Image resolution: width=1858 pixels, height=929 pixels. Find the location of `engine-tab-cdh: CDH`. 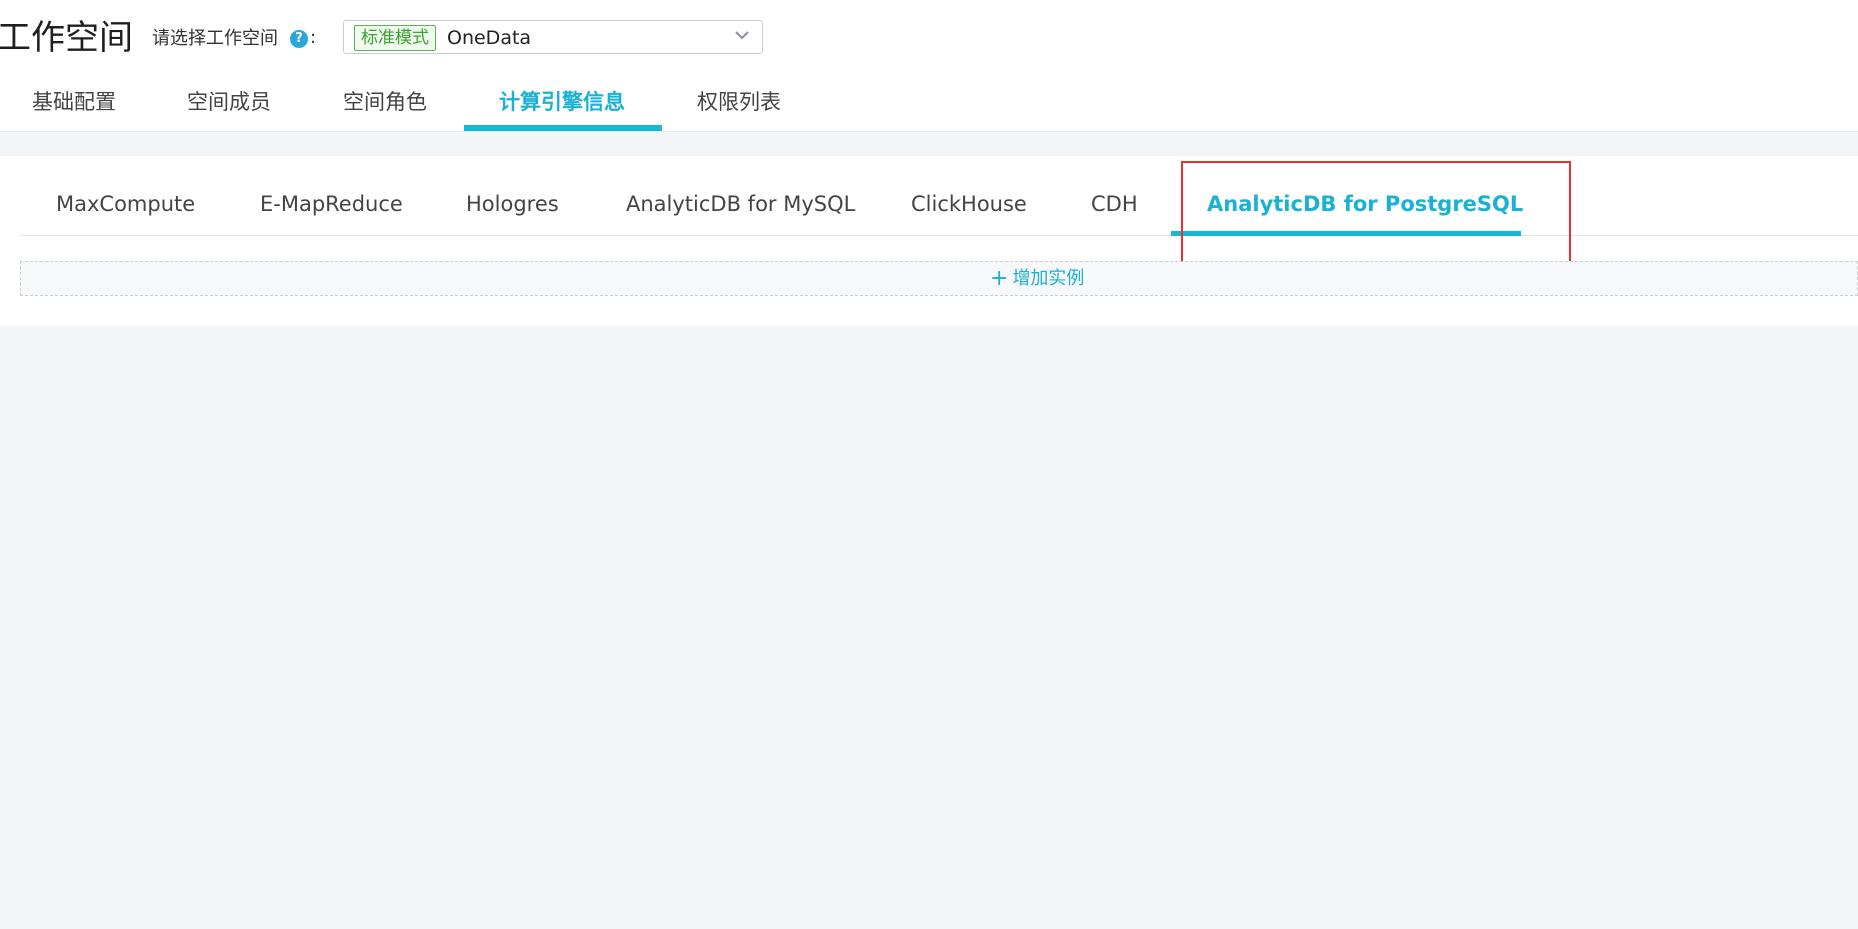

engine-tab-cdh: CDH is located at coordinates (1114, 204).